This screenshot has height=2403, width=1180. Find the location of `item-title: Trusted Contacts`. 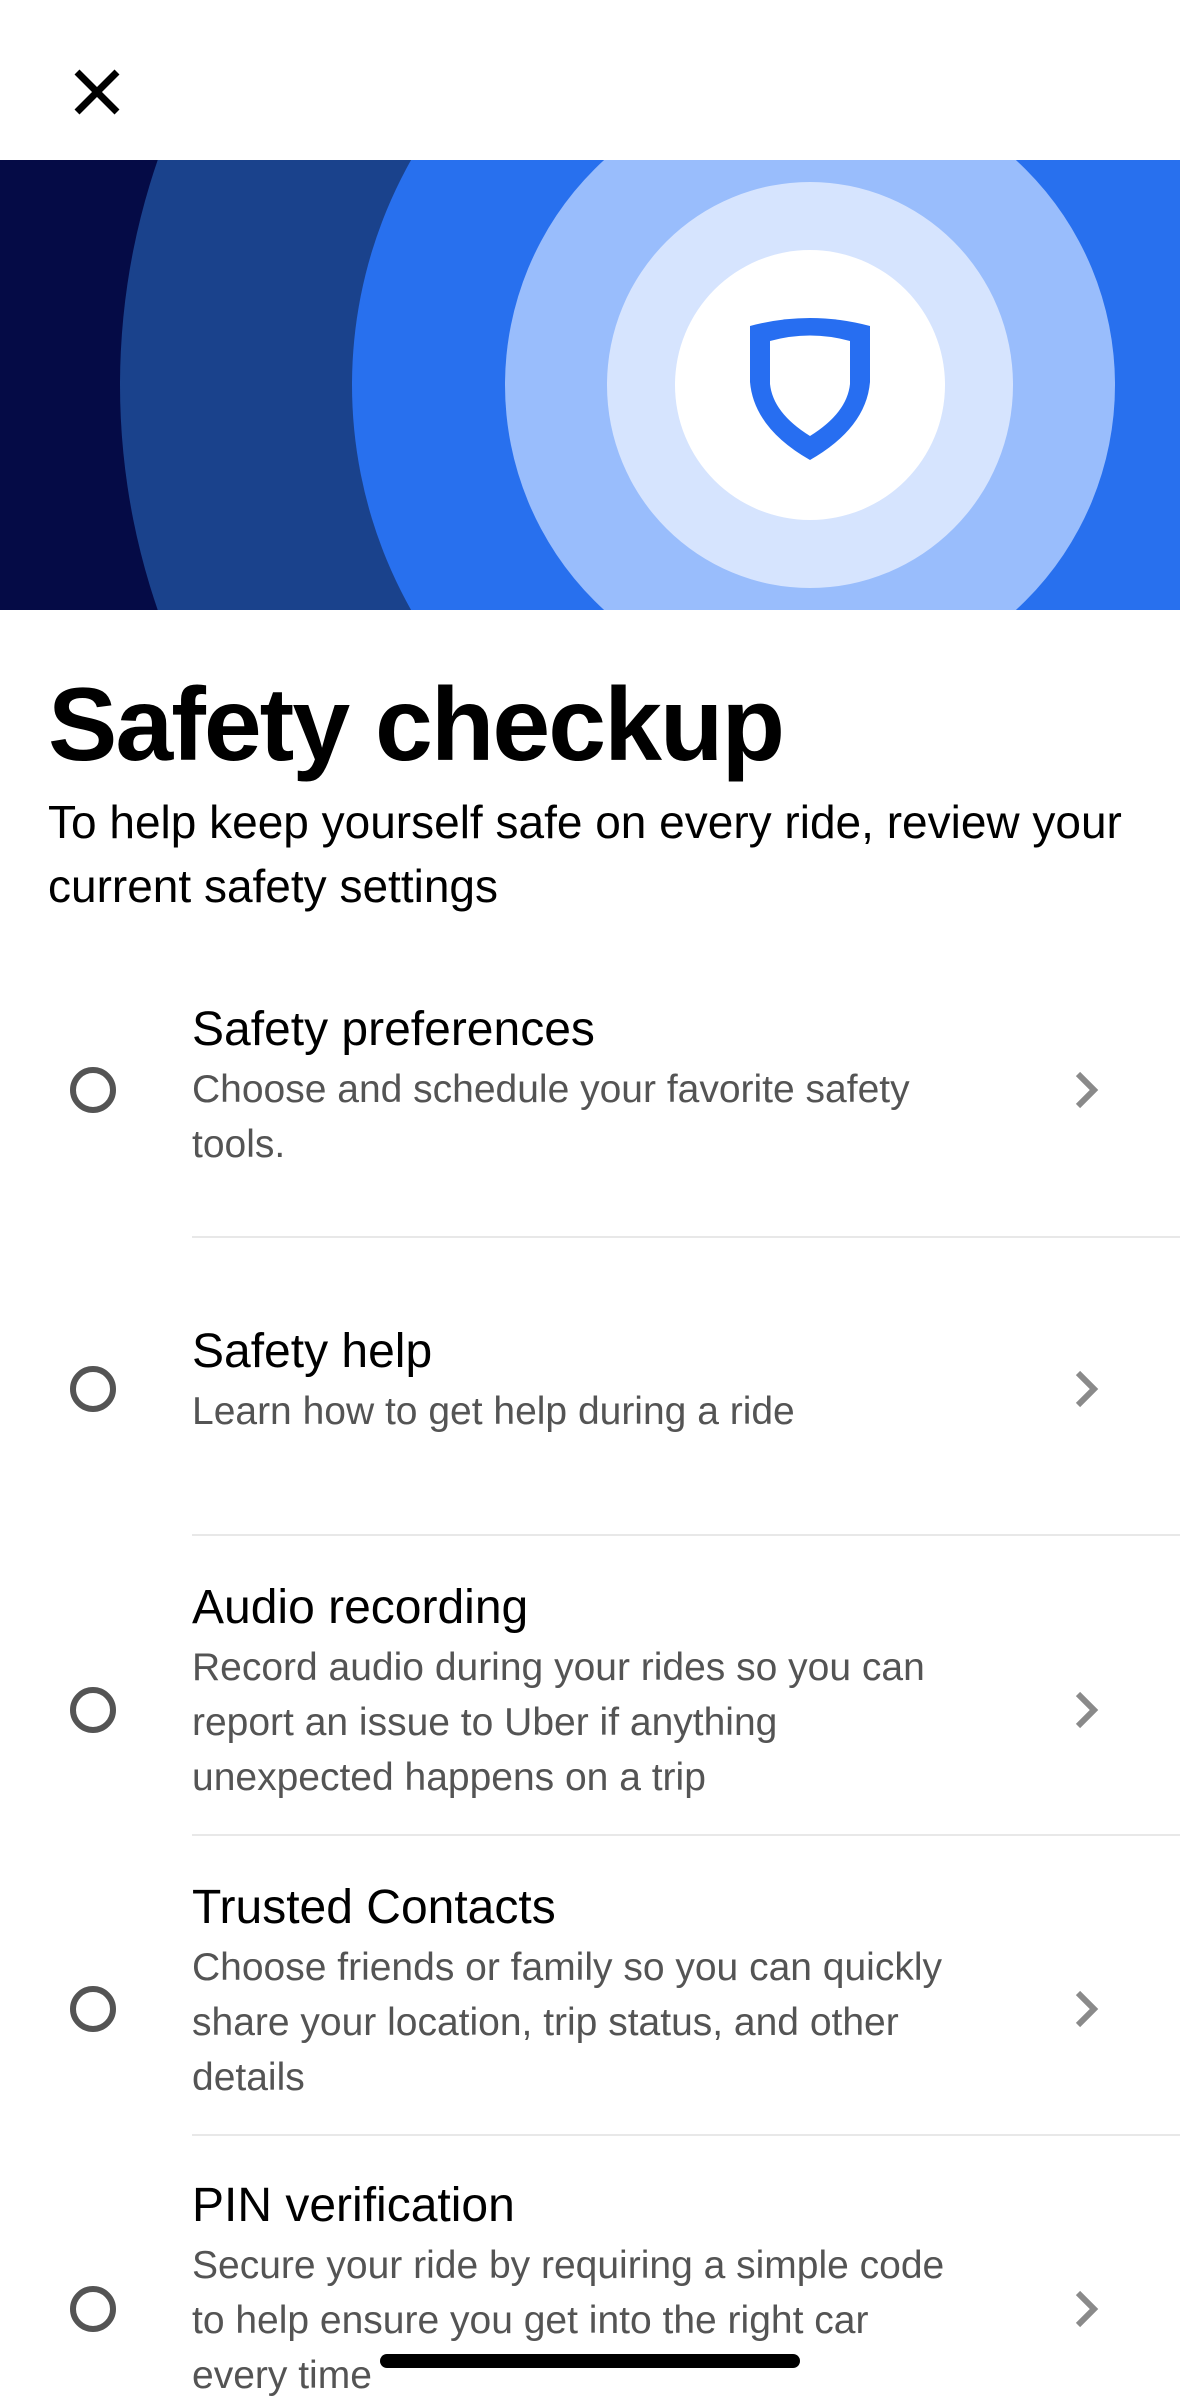

item-title: Trusted Contacts is located at coordinates (374, 1907).